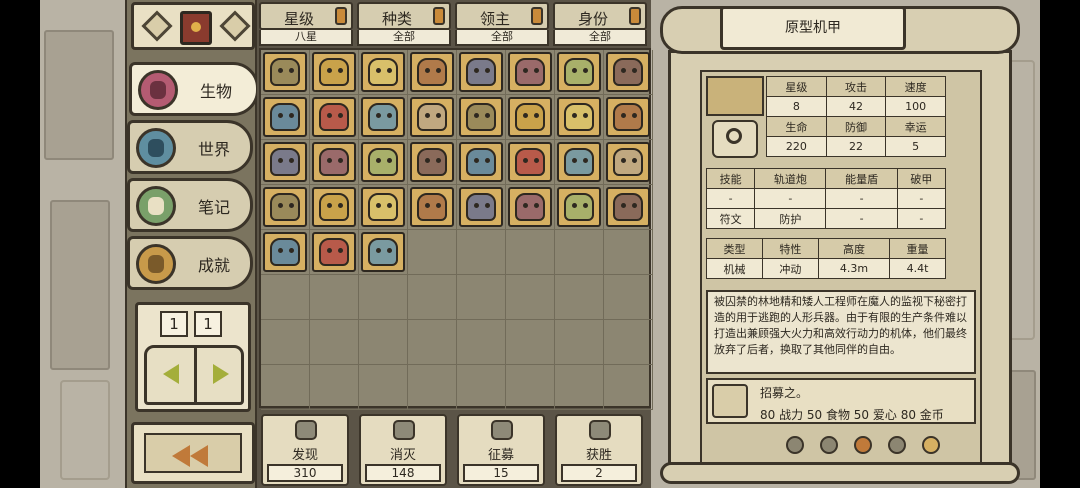 The image size is (1080, 488). Describe the element at coordinates (190, 263) in the screenshot. I see `nav-item-achievements: 成就` at that location.